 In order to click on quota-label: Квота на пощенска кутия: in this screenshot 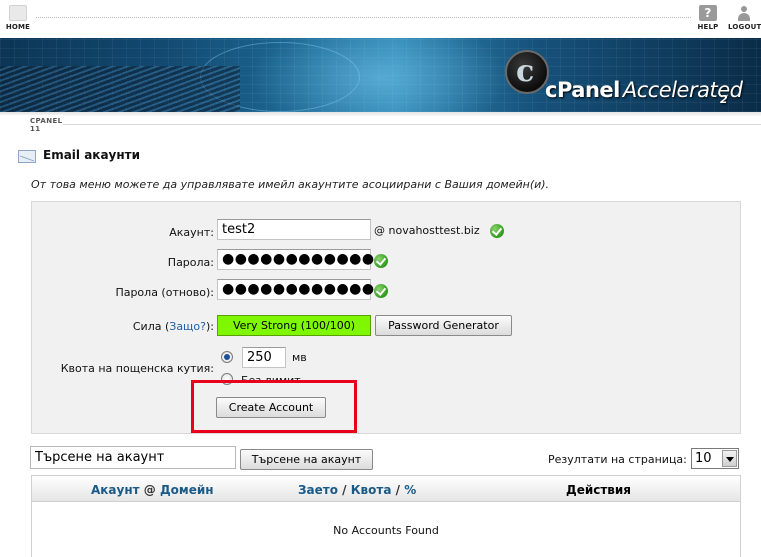, I will do `click(137, 368)`.